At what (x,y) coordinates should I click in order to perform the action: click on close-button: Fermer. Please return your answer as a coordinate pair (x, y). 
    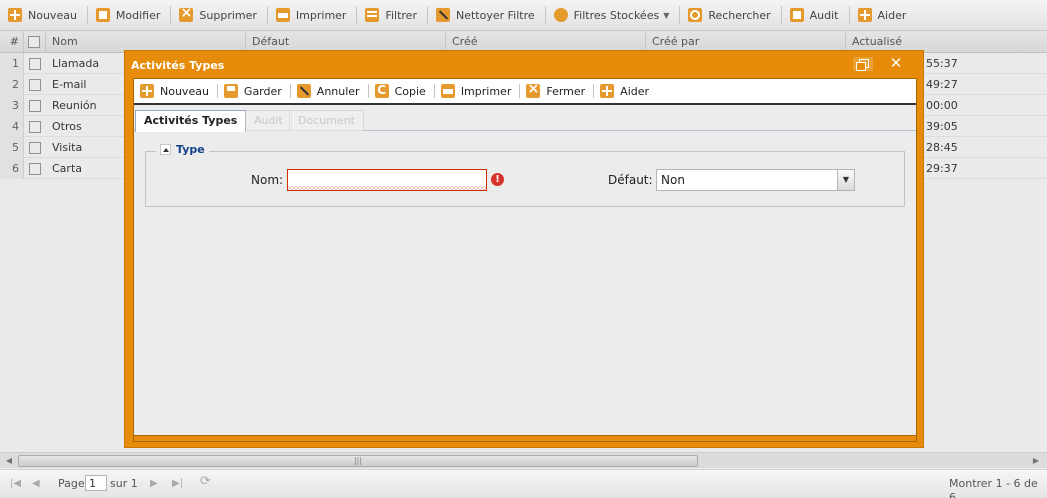
    Looking at the image, I should click on (555, 91).